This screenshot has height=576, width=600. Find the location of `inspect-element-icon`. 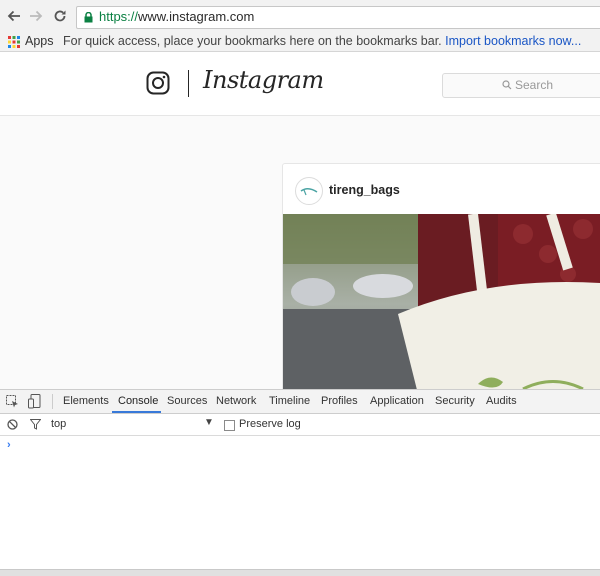

inspect-element-icon is located at coordinates (12, 401).